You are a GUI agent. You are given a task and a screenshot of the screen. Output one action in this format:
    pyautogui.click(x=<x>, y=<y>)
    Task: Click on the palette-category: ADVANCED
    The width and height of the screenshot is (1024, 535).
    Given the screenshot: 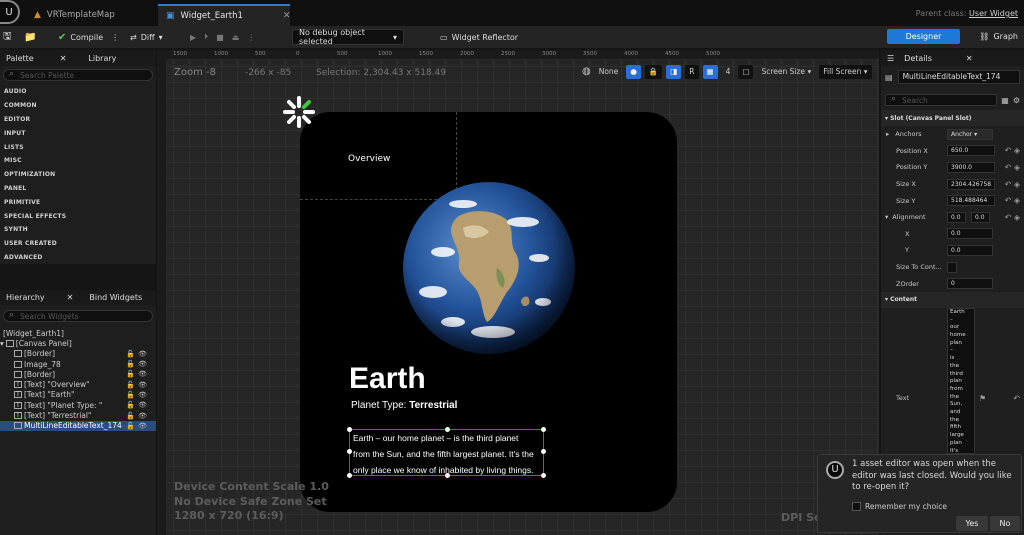 What is the action you would take?
    pyautogui.click(x=78, y=258)
    